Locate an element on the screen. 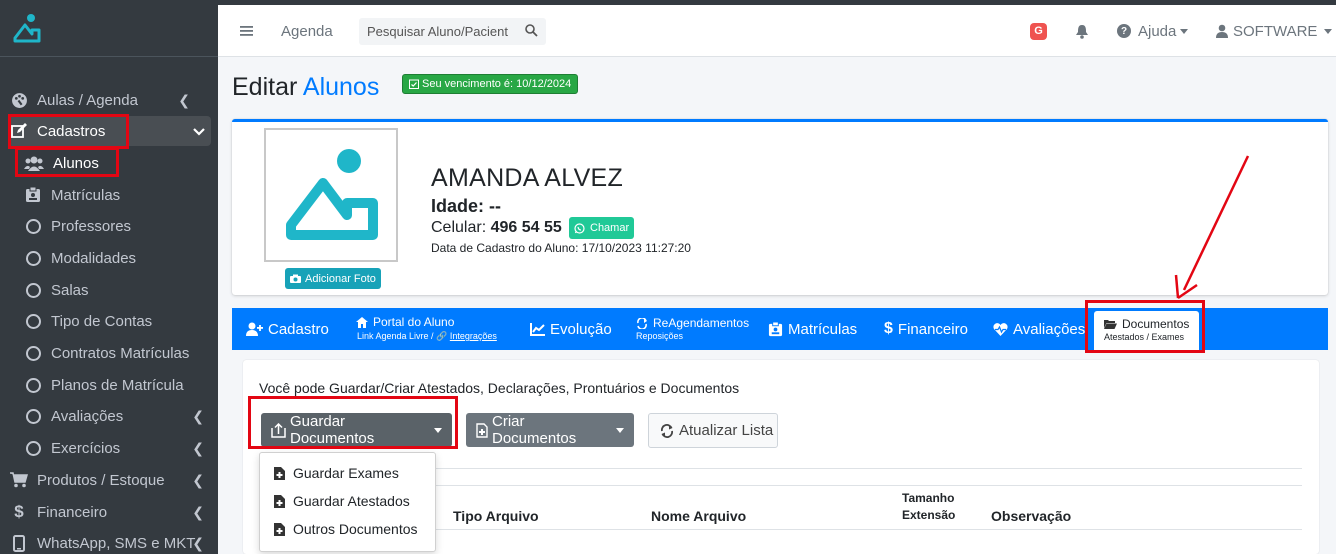 The width and height of the screenshot is (1336, 554). cart-icon is located at coordinates (19, 480).